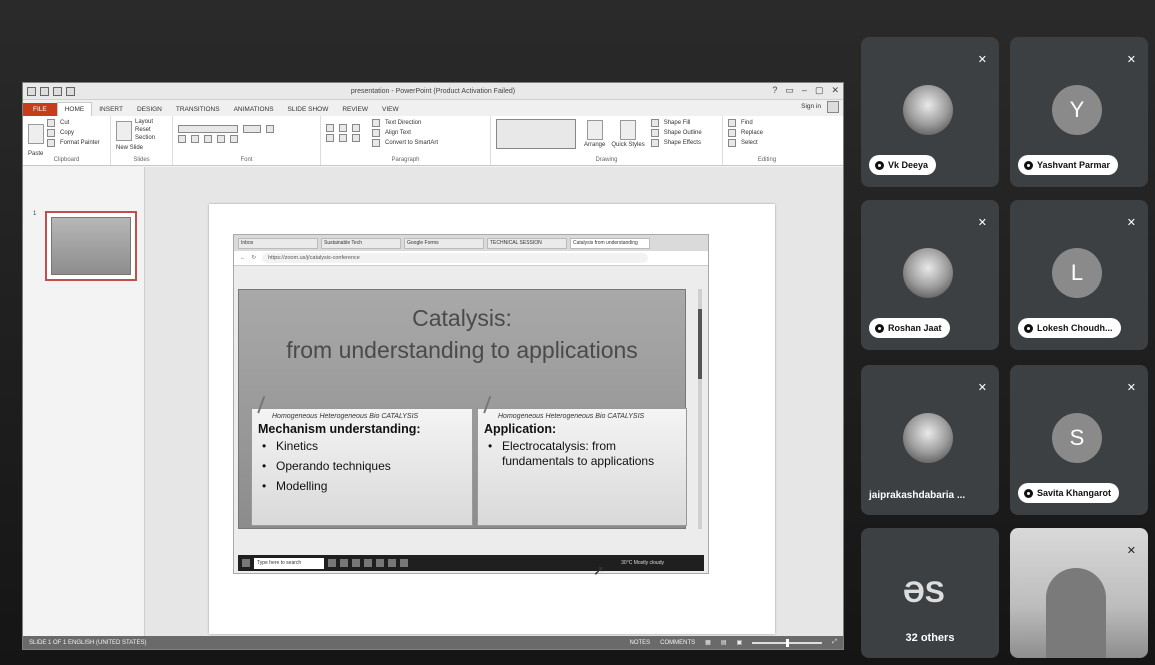  What do you see at coordinates (355, 109) in the screenshot?
I see `tab-review: REVIEW` at bounding box center [355, 109].